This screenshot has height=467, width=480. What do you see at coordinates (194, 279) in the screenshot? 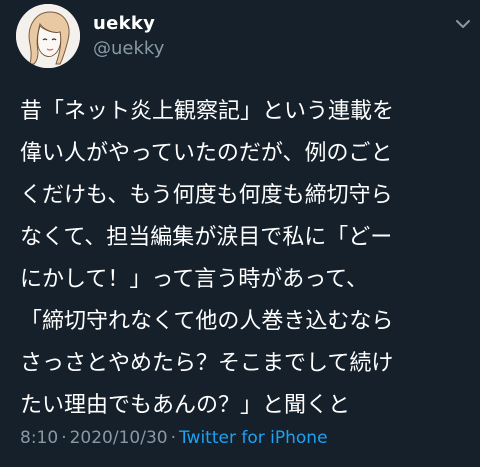
I see `tweet-text-line: にかして！」って言う時があって、` at bounding box center [194, 279].